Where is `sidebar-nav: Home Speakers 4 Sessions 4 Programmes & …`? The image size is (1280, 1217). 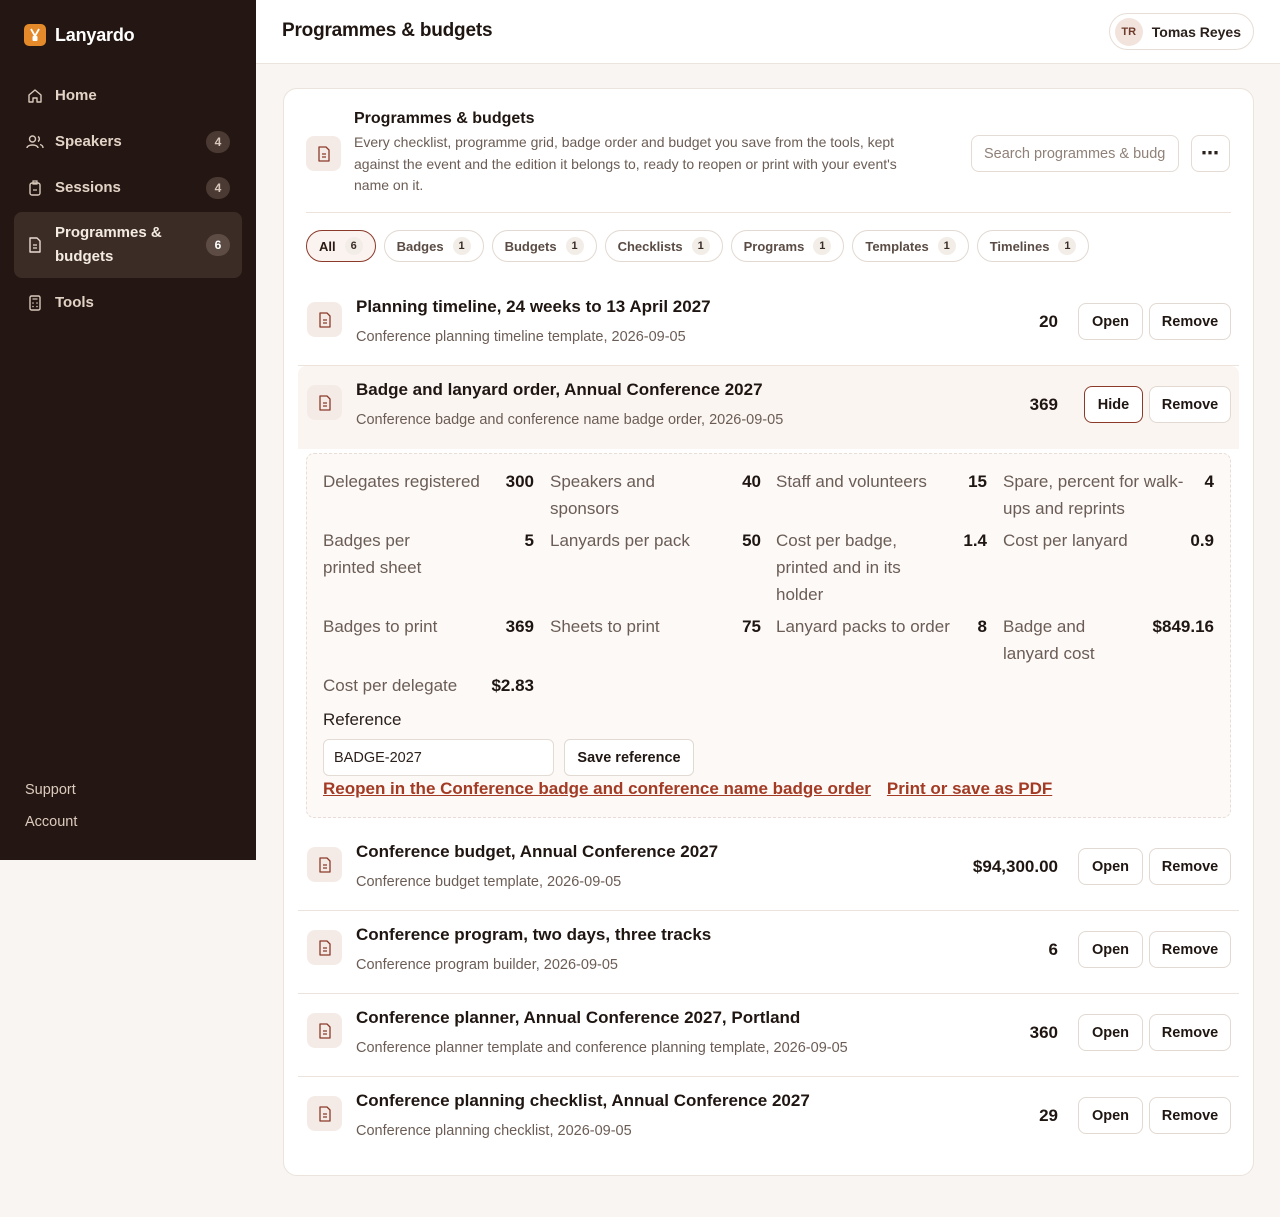
sidebar-nav: Home Speakers 4 Sessions 4 Programmes & … is located at coordinates (128, 200).